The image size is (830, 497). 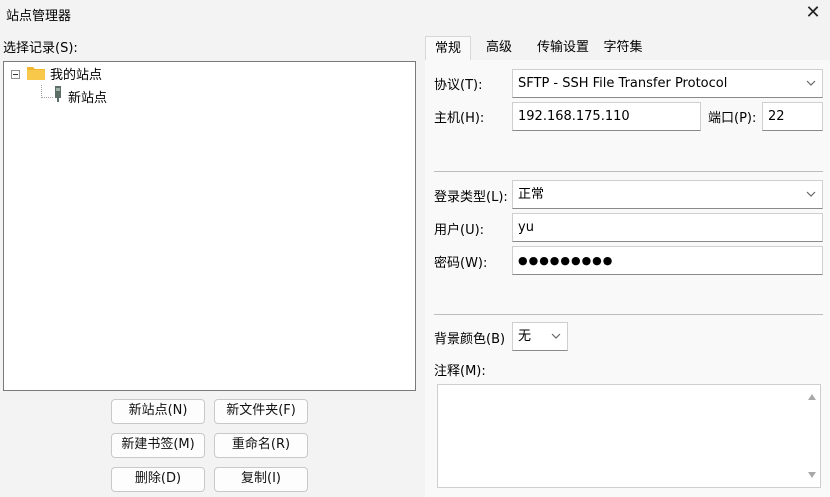 I want to click on logon-type-select: 正常, so click(x=667, y=194).